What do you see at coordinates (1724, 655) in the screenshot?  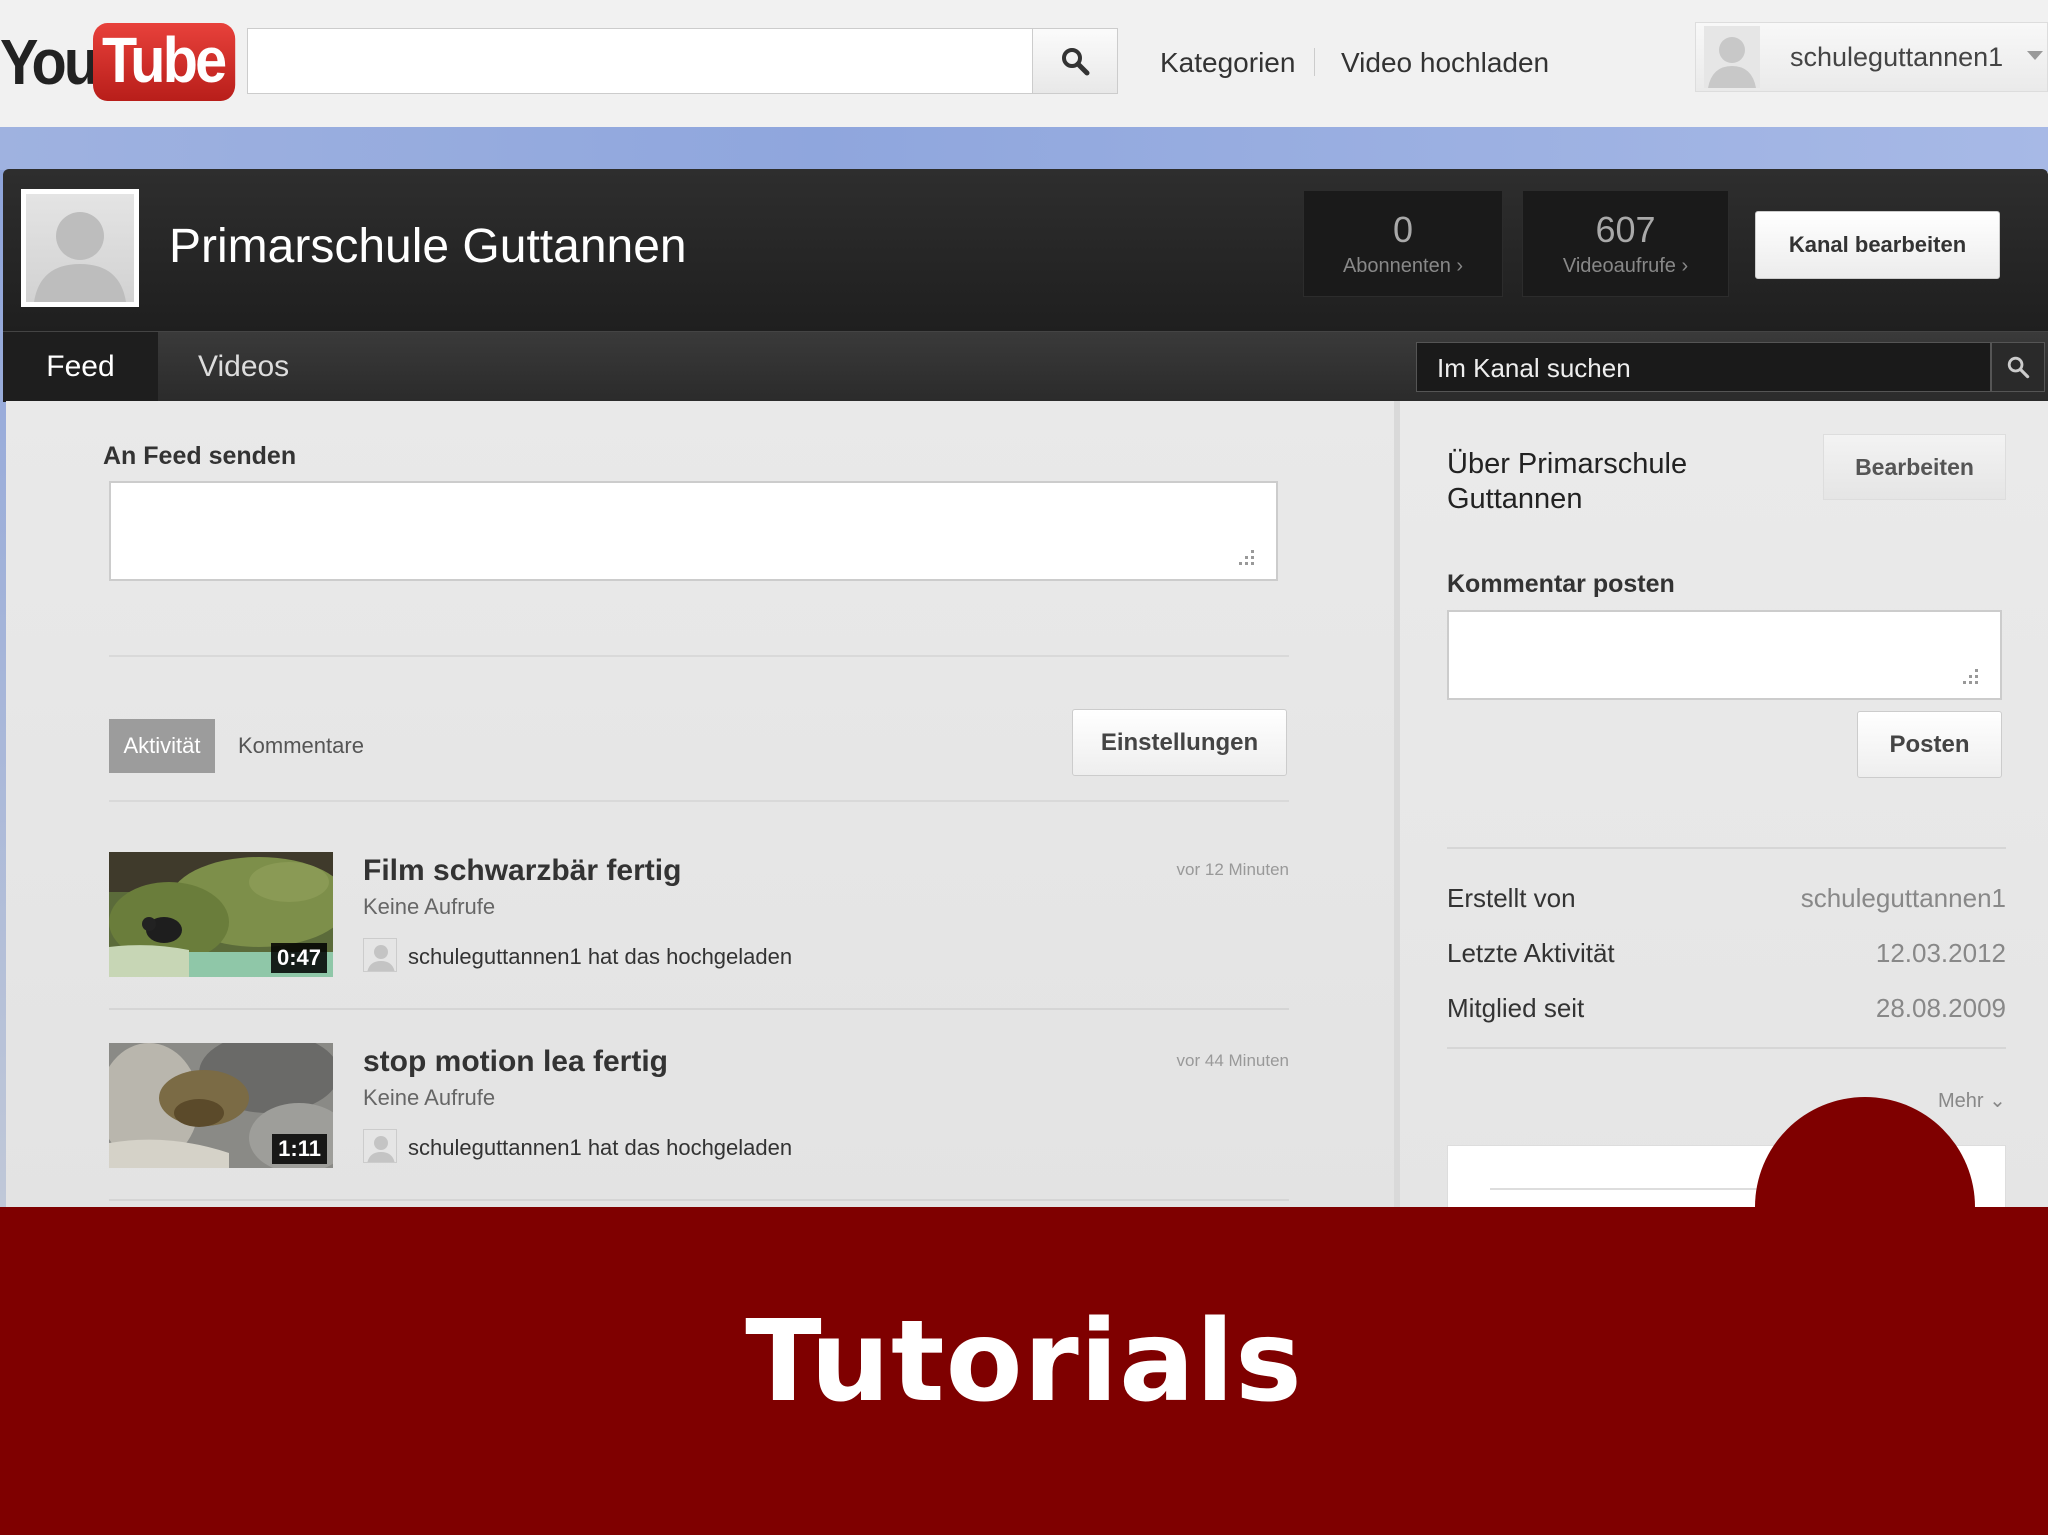 I see `comment-input` at bounding box center [1724, 655].